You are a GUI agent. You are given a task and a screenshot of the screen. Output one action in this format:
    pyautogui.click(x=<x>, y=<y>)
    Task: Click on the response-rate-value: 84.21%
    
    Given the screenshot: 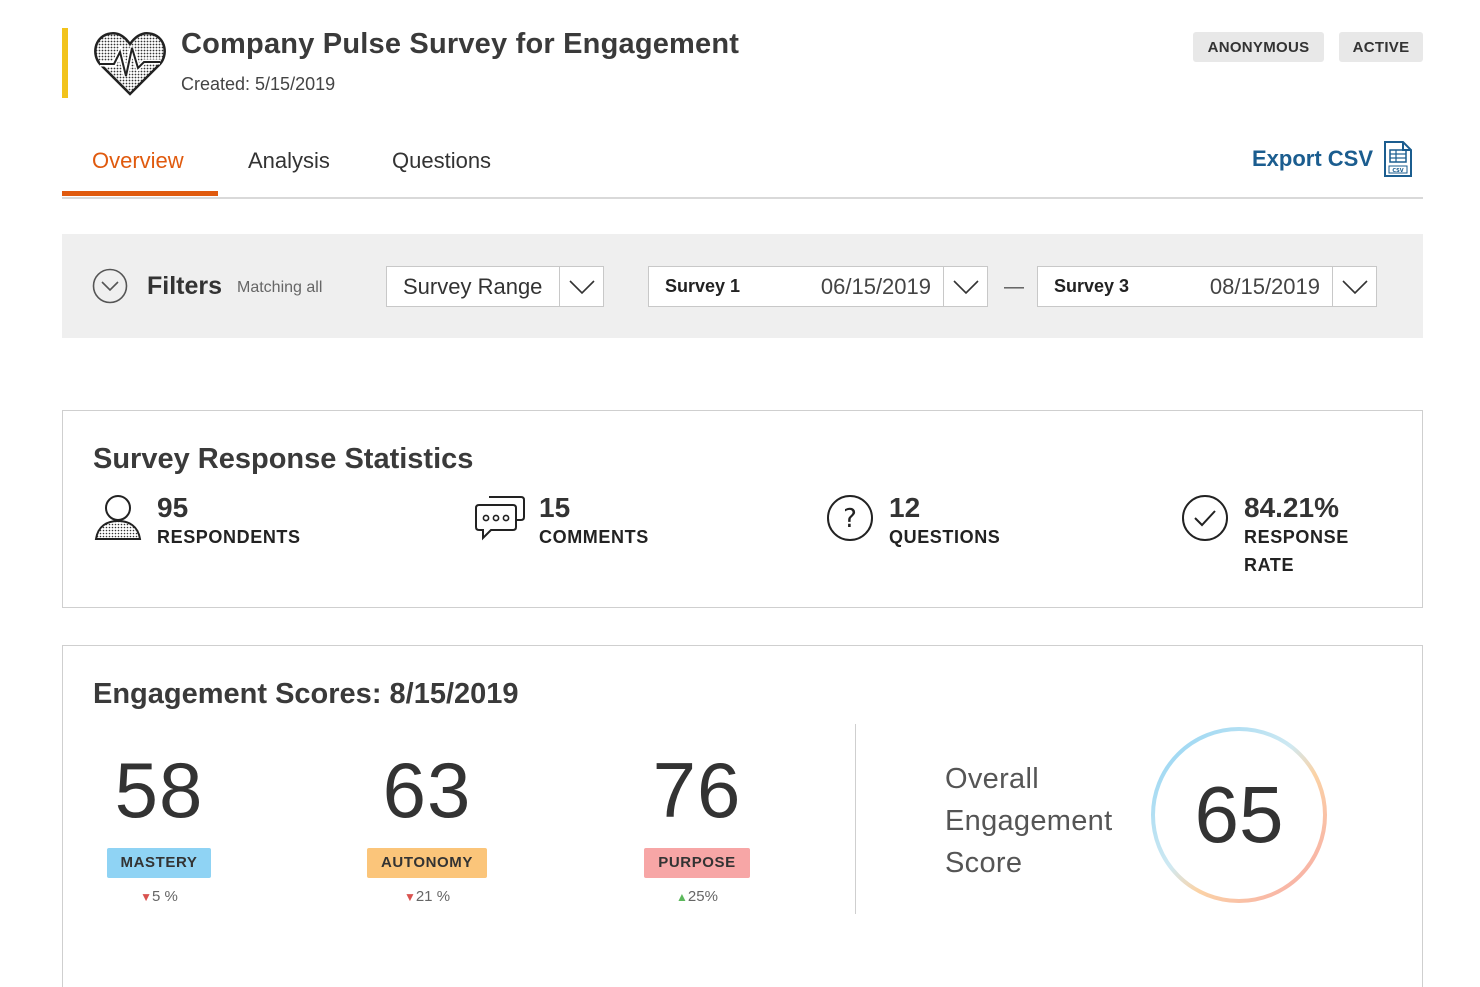 What is the action you would take?
    pyautogui.click(x=1291, y=507)
    